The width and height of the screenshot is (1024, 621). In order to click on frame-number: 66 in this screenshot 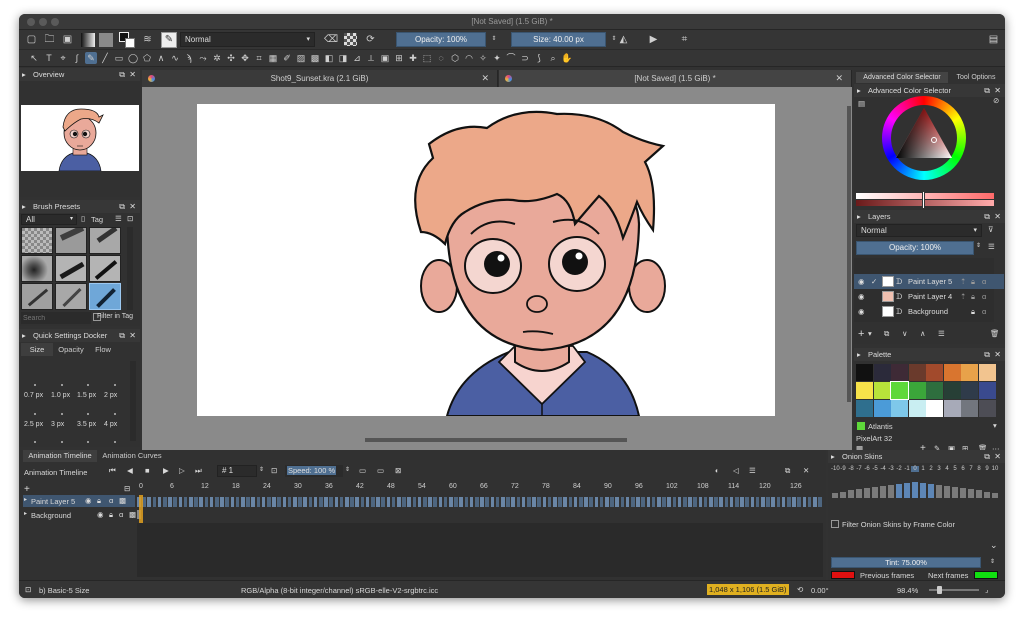, I will do `click(484, 486)`.